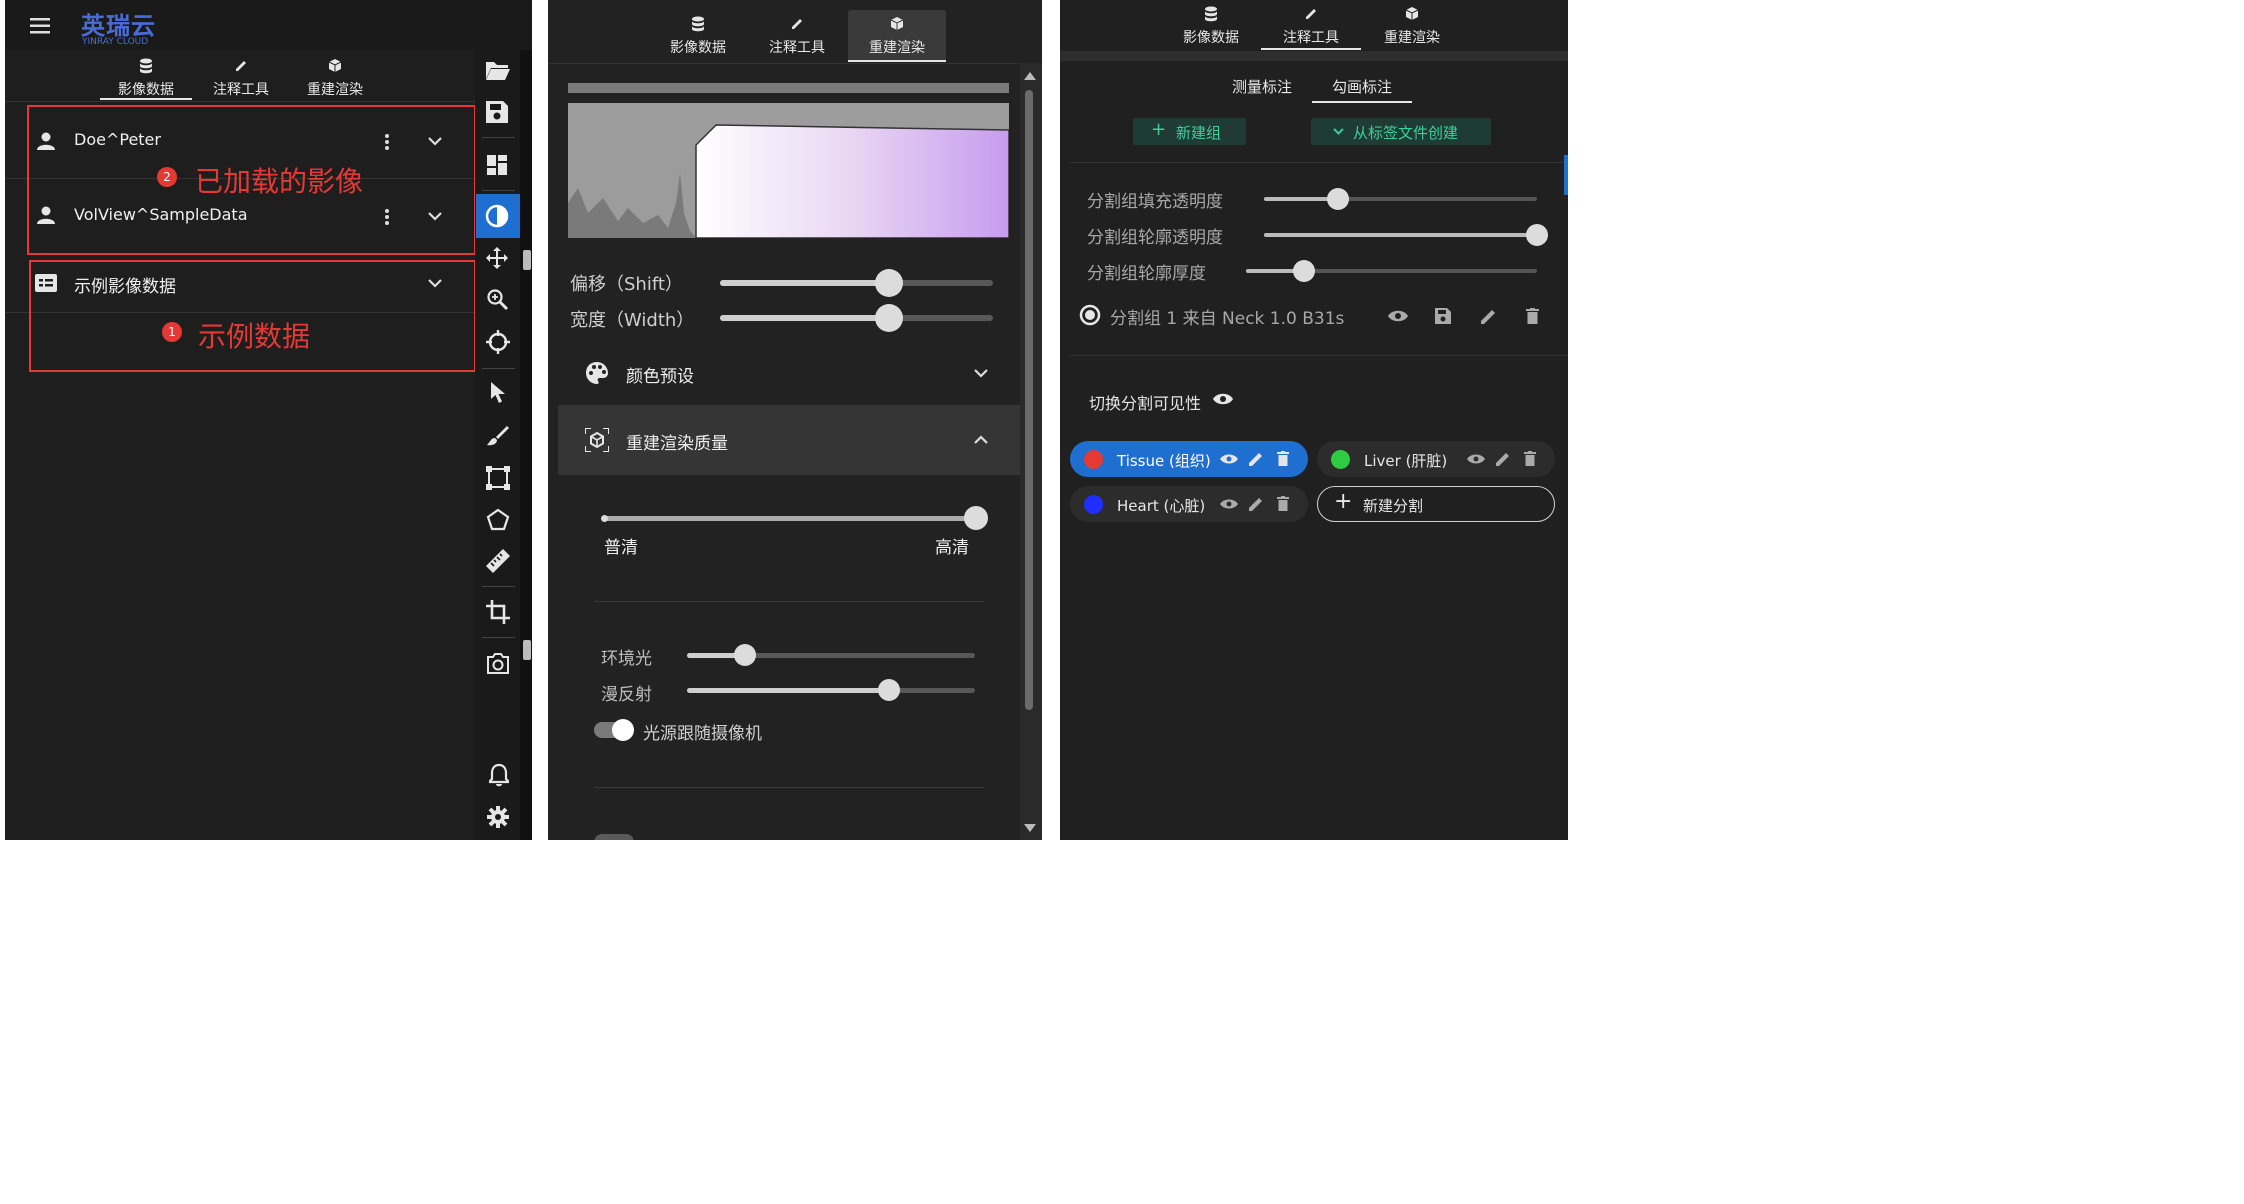 This screenshot has width=2244, height=1204. Describe the element at coordinates (788, 373) in the screenshot. I see `color-preset-header: 颜色预设` at that location.